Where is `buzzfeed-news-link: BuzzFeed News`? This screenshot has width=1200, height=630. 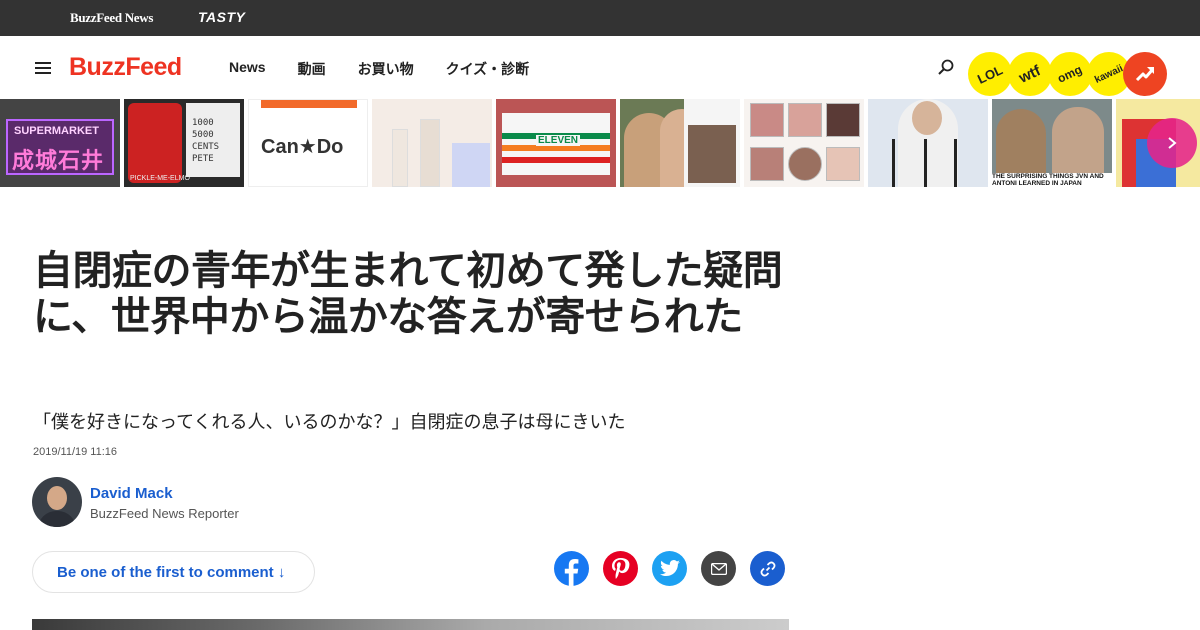
buzzfeed-news-link: BuzzFeed News is located at coordinates (111, 18).